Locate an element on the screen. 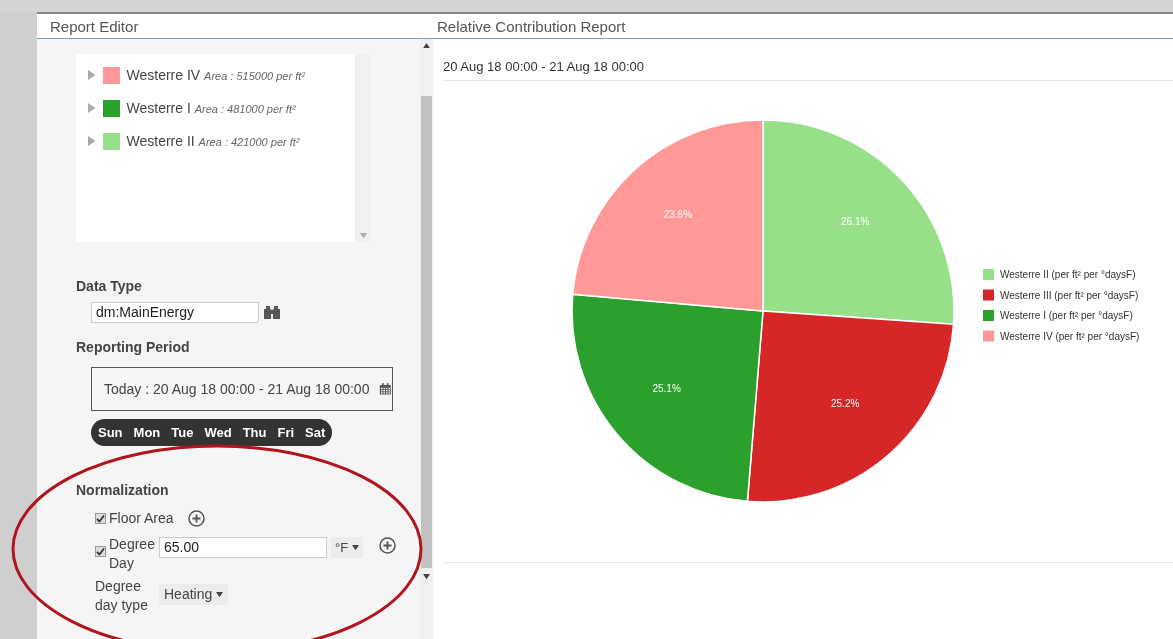 The height and width of the screenshot is (639, 1173). panel-title: Report Editor is located at coordinates (94, 26).